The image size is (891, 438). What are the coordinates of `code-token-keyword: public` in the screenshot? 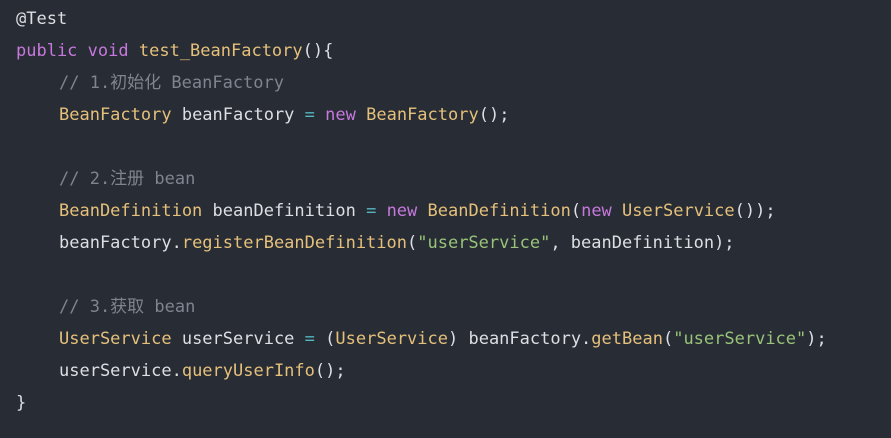 It's located at (47, 51).